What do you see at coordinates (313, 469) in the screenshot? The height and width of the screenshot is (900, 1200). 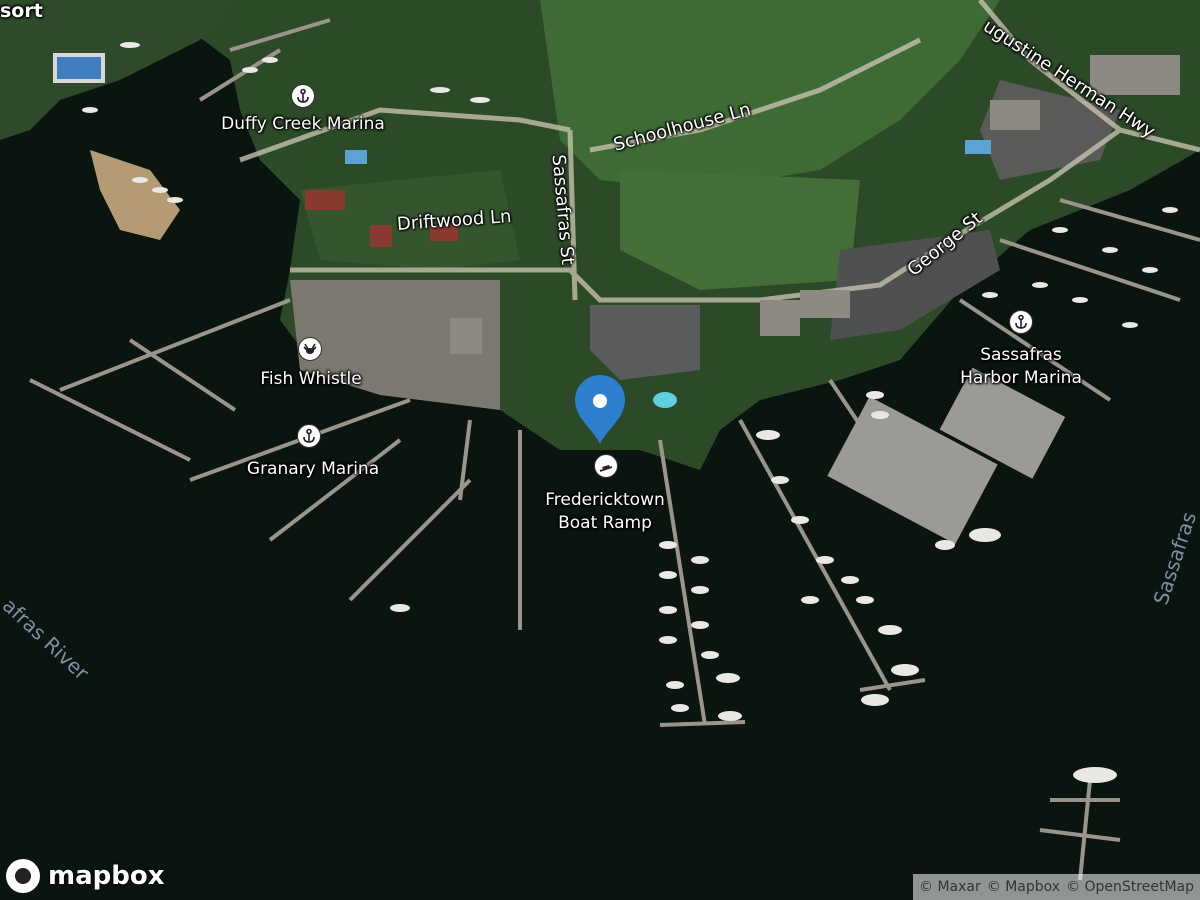 I see `granary-marina-label: Granary Marina` at bounding box center [313, 469].